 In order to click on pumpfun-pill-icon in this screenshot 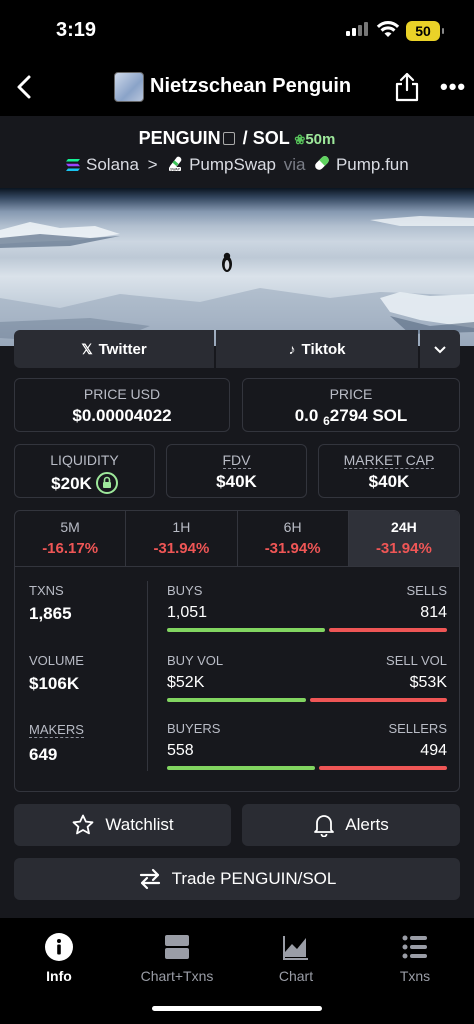, I will do `click(322, 163)`.